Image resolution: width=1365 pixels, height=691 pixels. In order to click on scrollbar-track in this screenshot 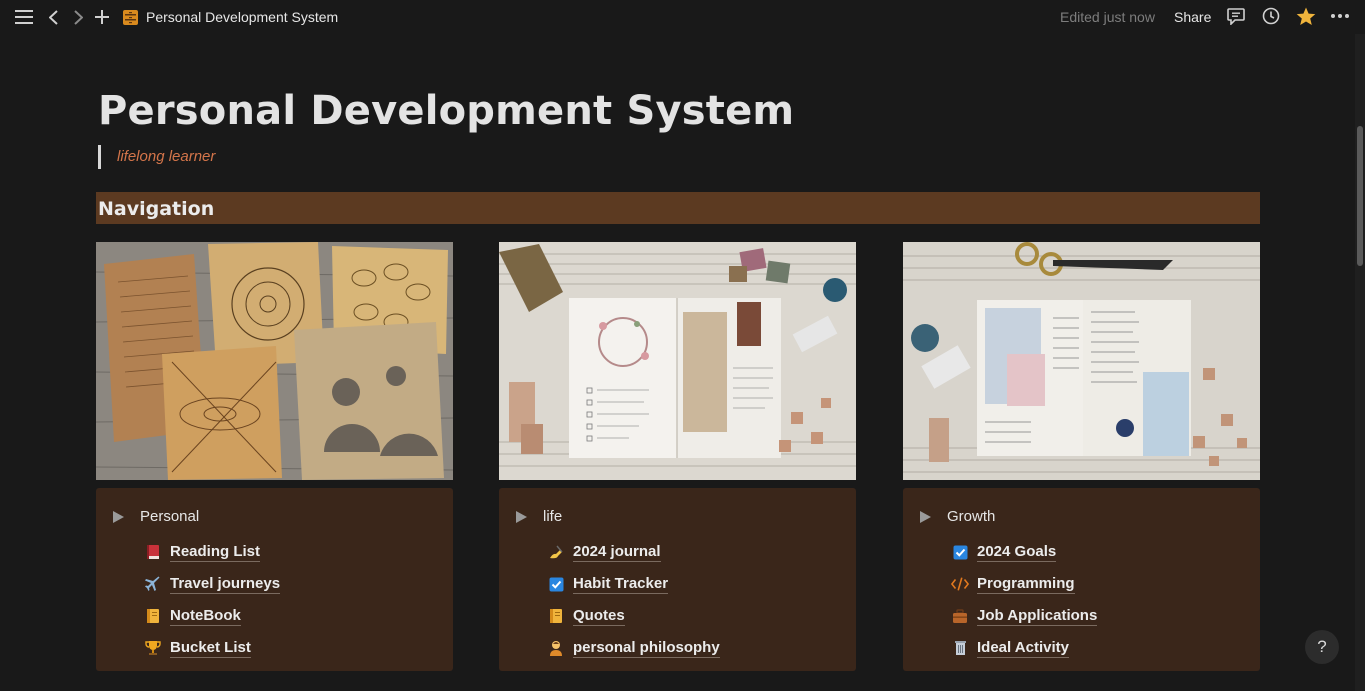, I will do `click(1360, 362)`.